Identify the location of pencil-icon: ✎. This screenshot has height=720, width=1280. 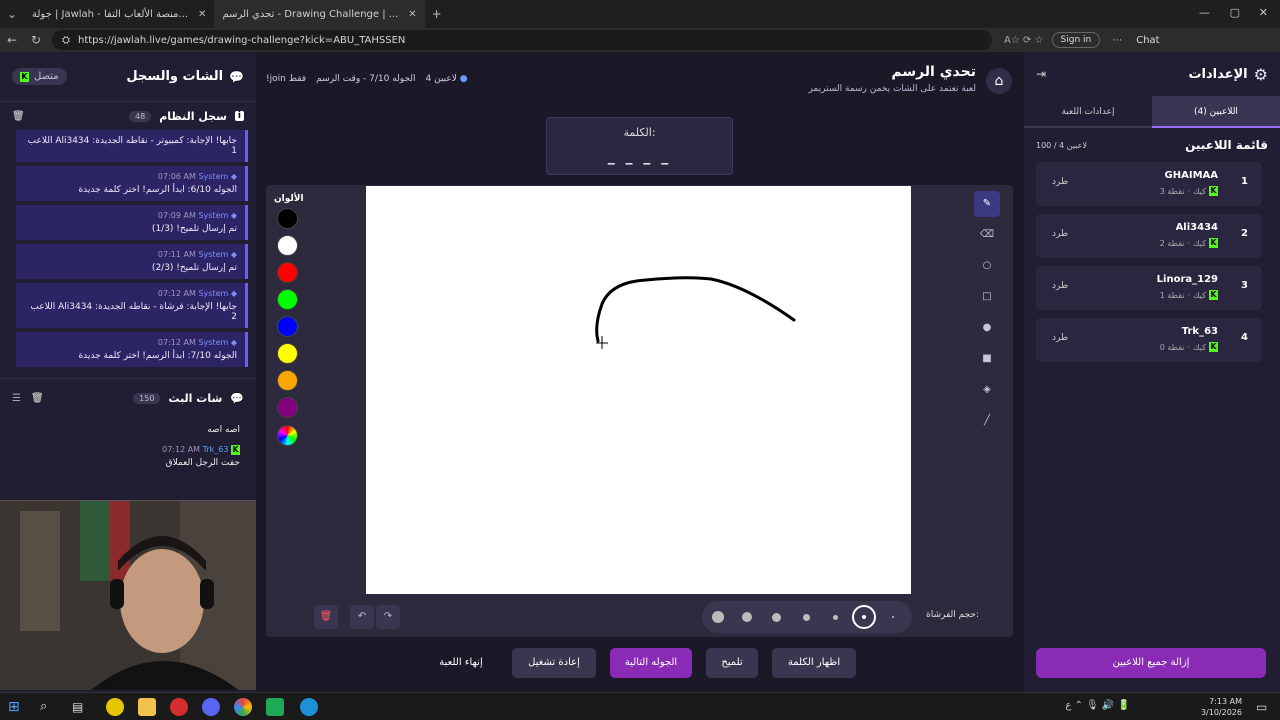
(987, 204).